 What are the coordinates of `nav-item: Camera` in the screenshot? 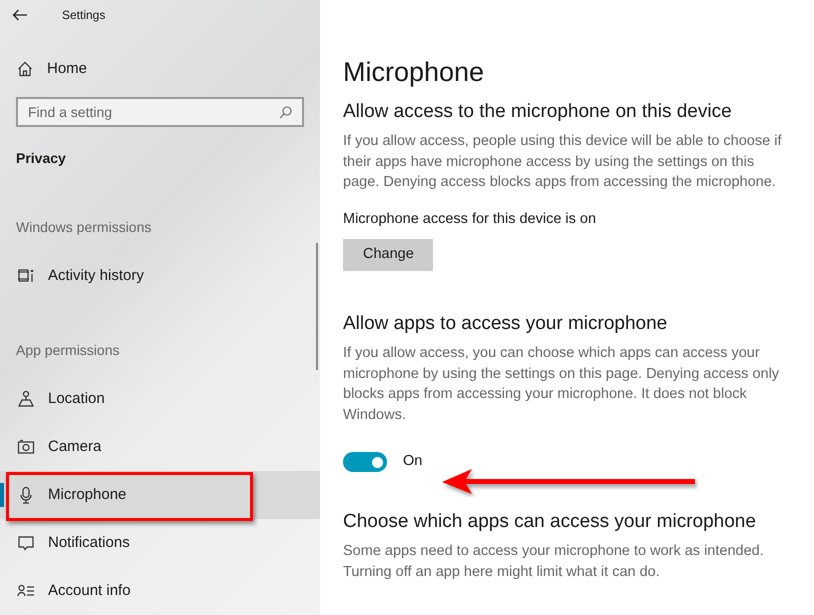 It's located at (160, 447).